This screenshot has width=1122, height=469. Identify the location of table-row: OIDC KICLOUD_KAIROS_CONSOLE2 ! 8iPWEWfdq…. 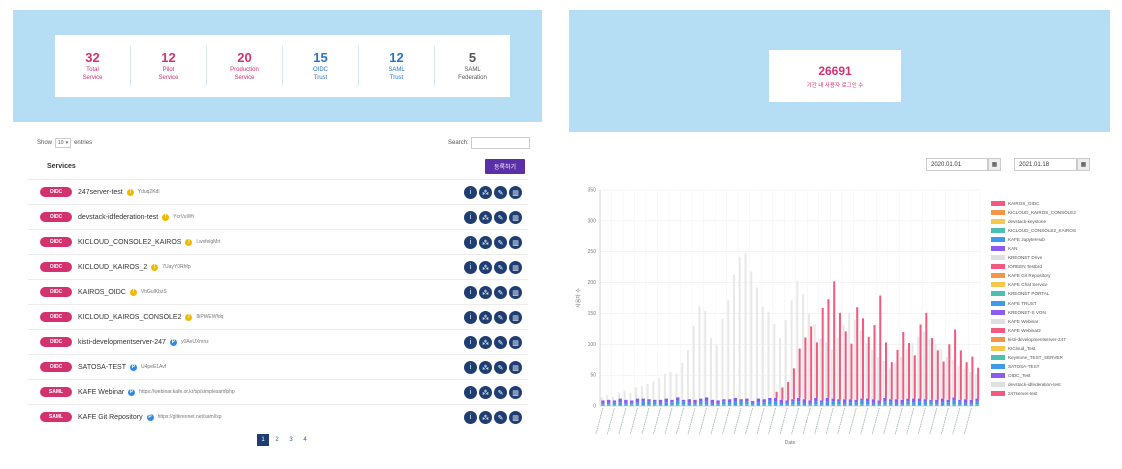
(278, 316).